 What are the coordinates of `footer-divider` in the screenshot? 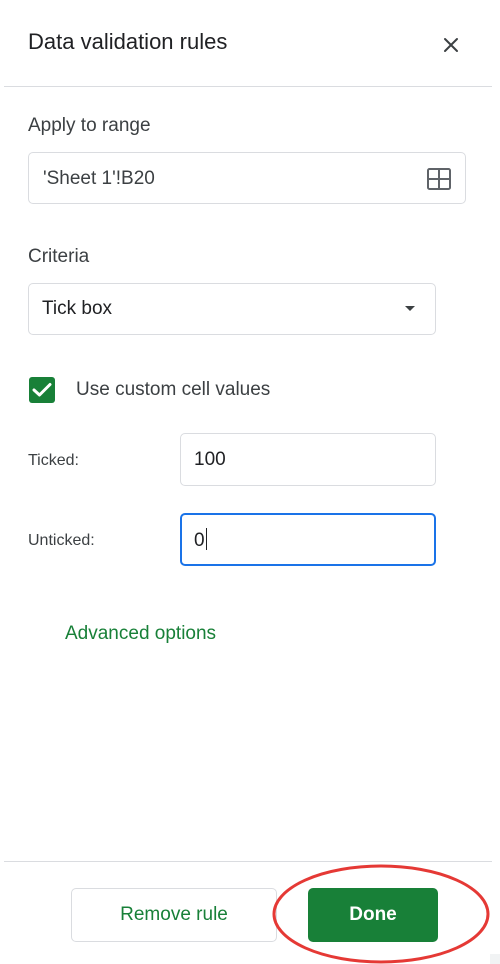 It's located at (248, 861).